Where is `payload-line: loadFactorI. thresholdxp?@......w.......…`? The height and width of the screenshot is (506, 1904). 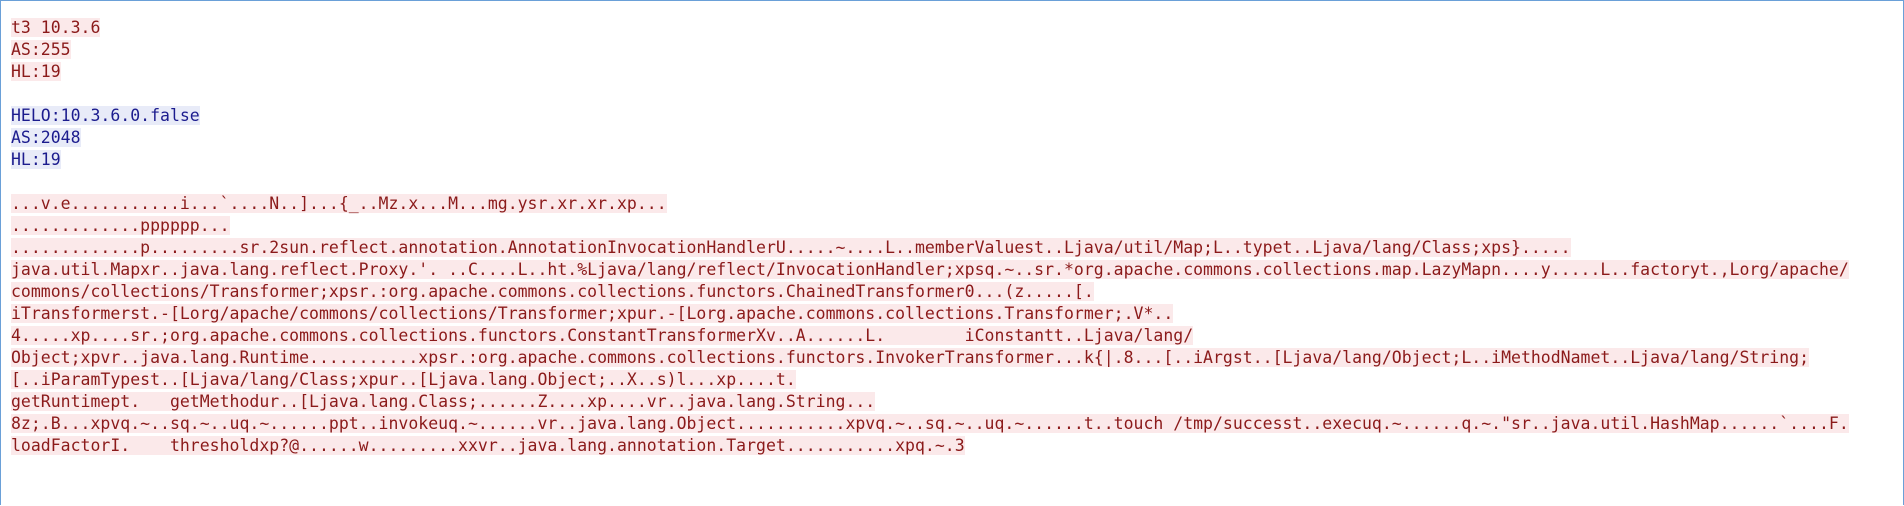
payload-line: loadFactorI. thresholdxp?@......w.......… is located at coordinates (957, 446).